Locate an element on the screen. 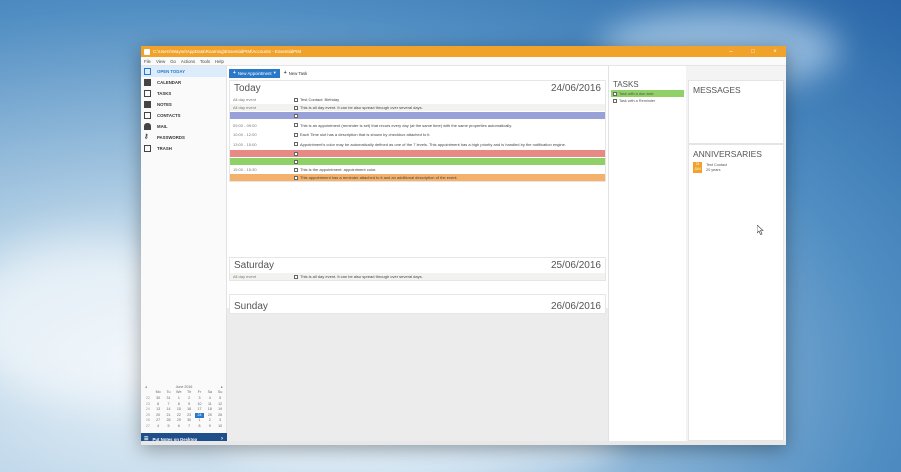 The width and height of the screenshot is (901, 472). calendar-day: 22 is located at coordinates (179, 415).